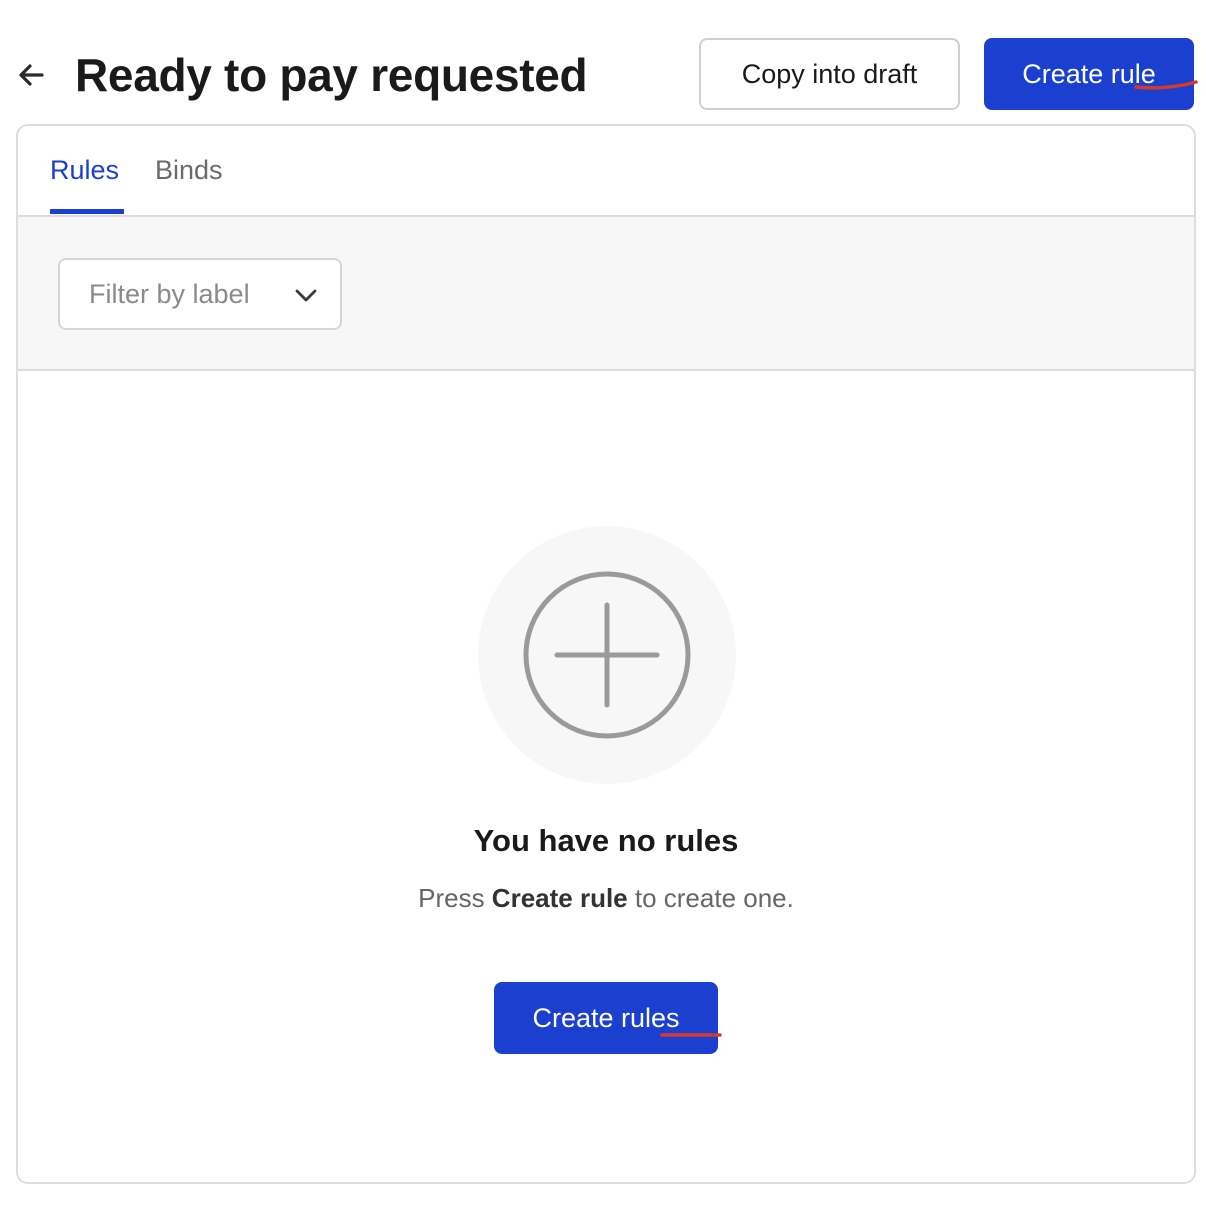 This screenshot has width=1206, height=1206. What do you see at coordinates (455, 898) in the screenshot?
I see `empty-desc-prefix: Press` at bounding box center [455, 898].